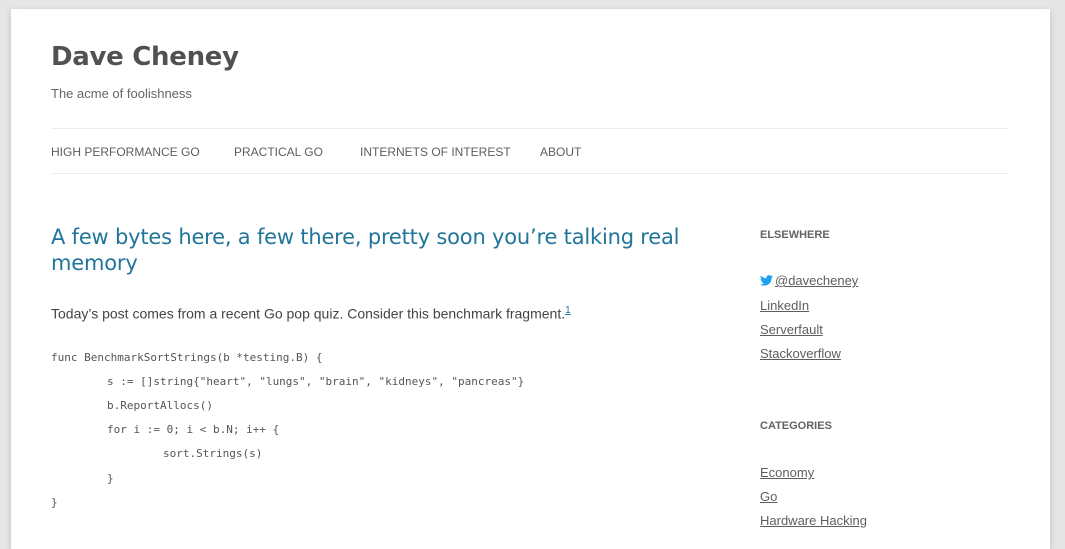  What do you see at coordinates (121, 93) in the screenshot?
I see `site-description: The acme of foolishness` at bounding box center [121, 93].